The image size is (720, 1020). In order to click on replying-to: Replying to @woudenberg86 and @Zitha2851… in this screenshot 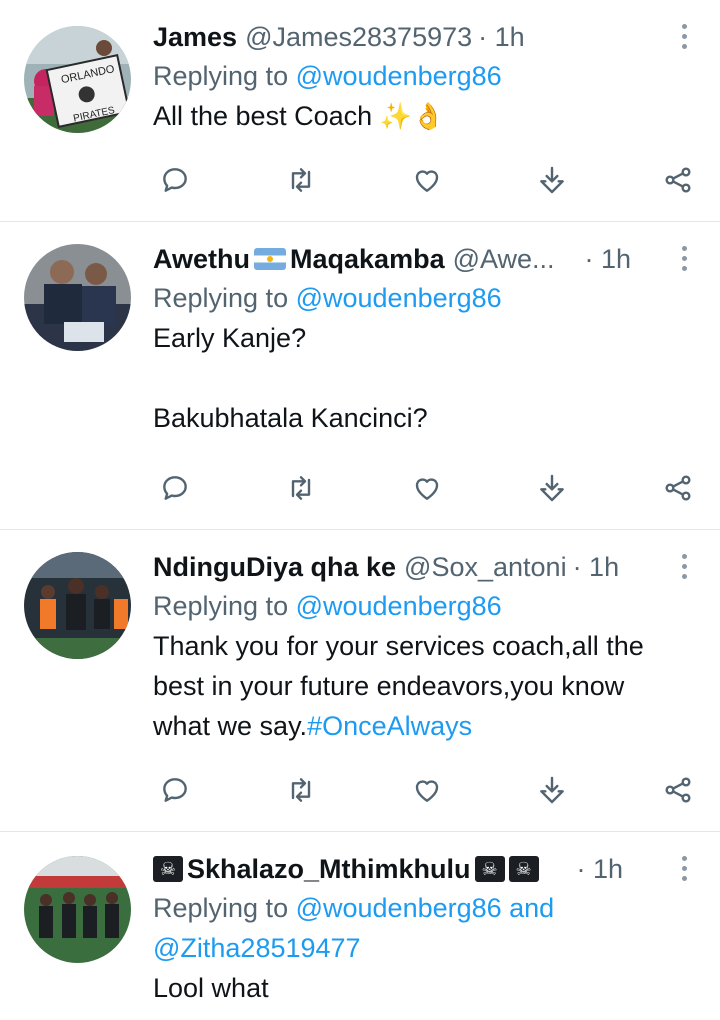, I will do `click(426, 928)`.